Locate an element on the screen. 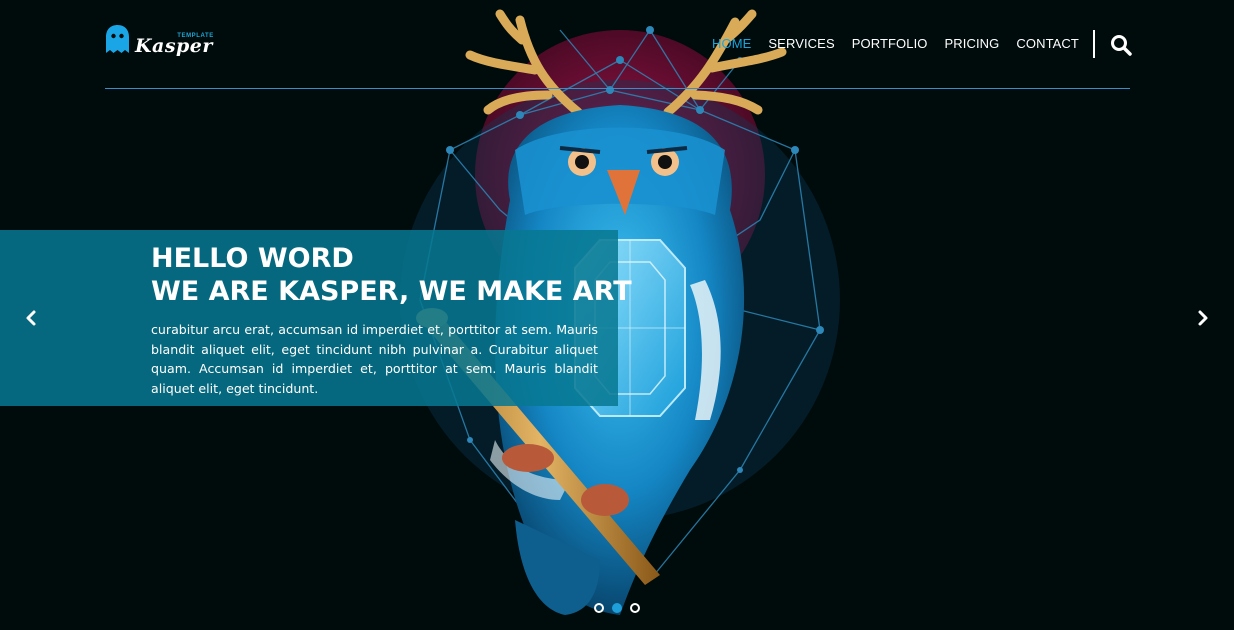 The width and height of the screenshot is (1234, 630). chevron-left-icon is located at coordinates (31, 318).